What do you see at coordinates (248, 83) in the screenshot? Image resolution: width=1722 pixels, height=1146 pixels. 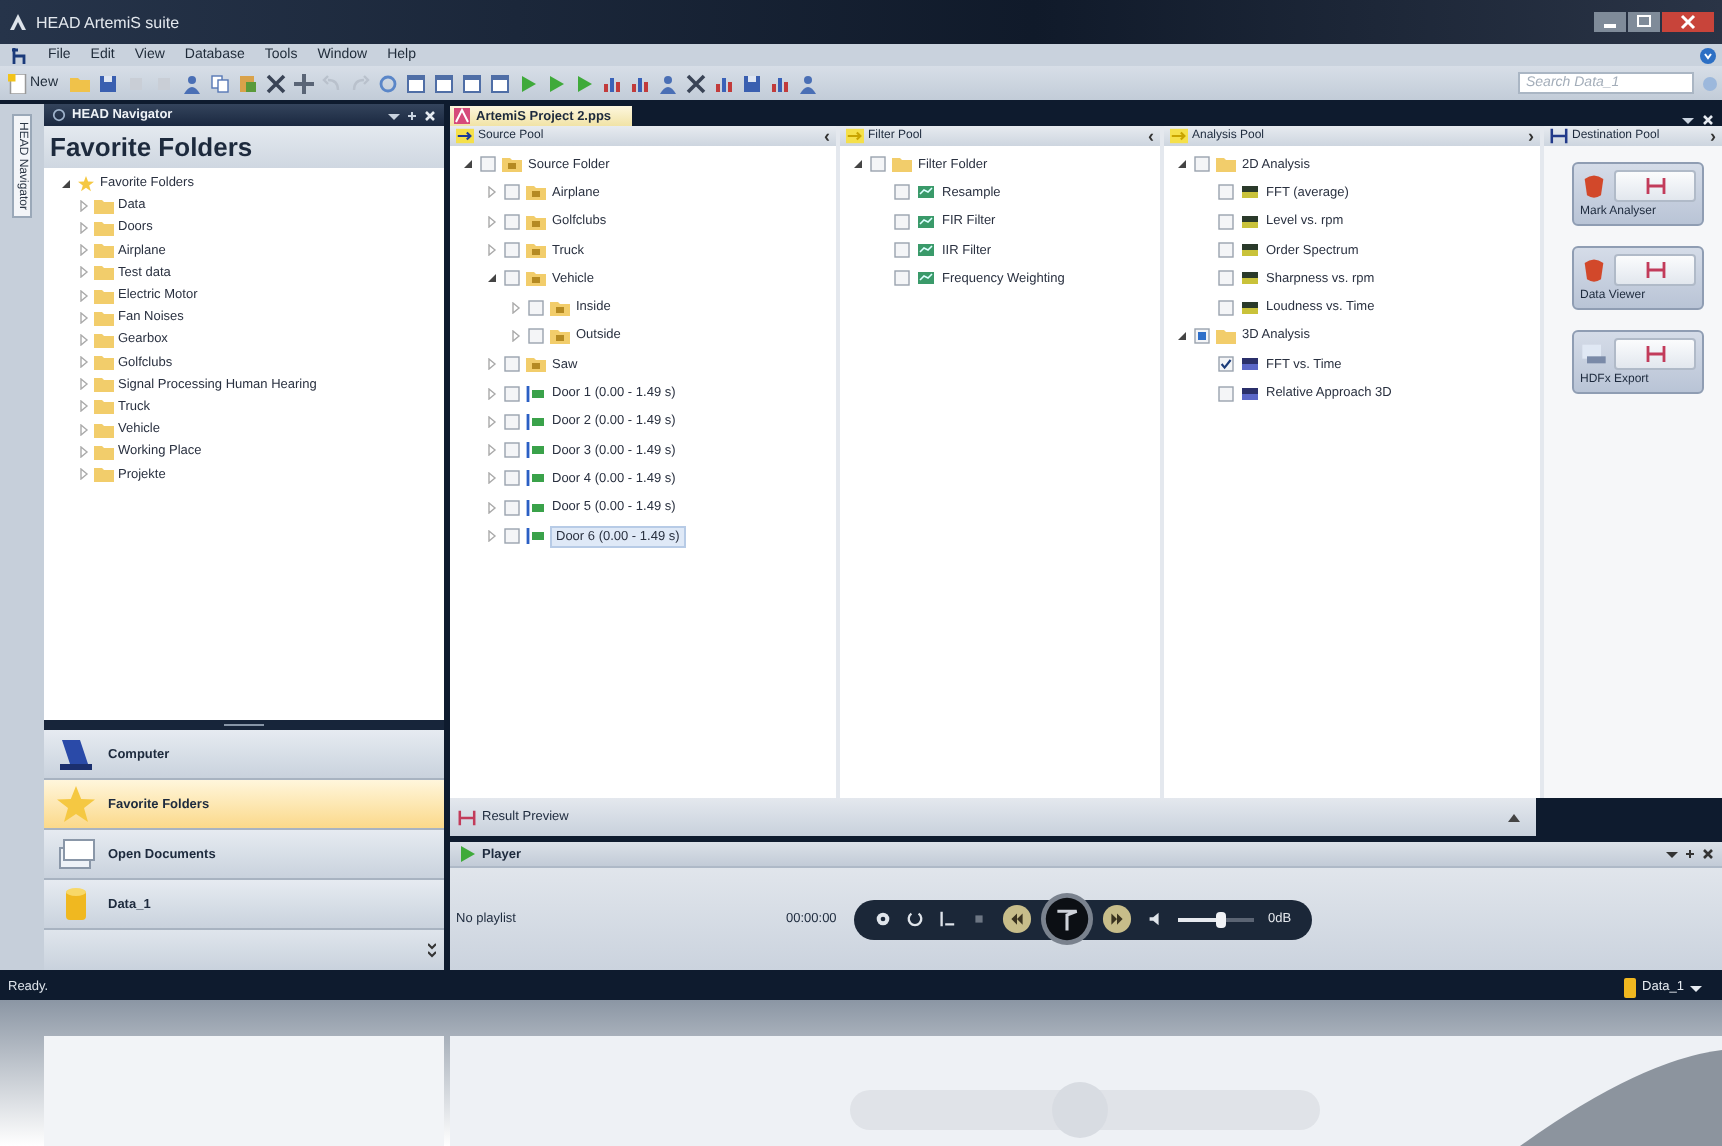 I see `clipboard-icon` at bounding box center [248, 83].